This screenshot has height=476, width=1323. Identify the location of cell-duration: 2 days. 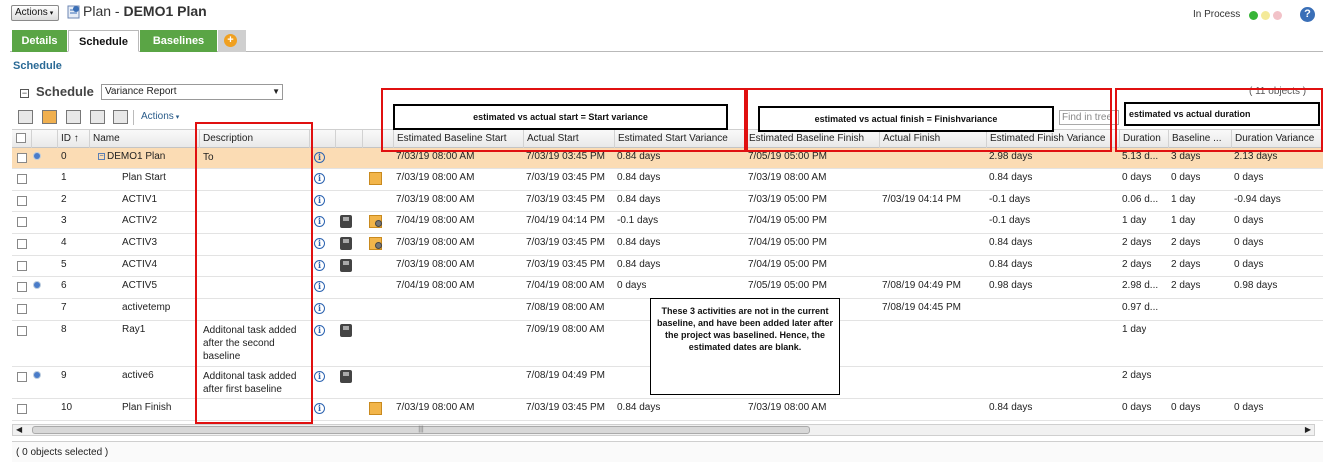
(1137, 375).